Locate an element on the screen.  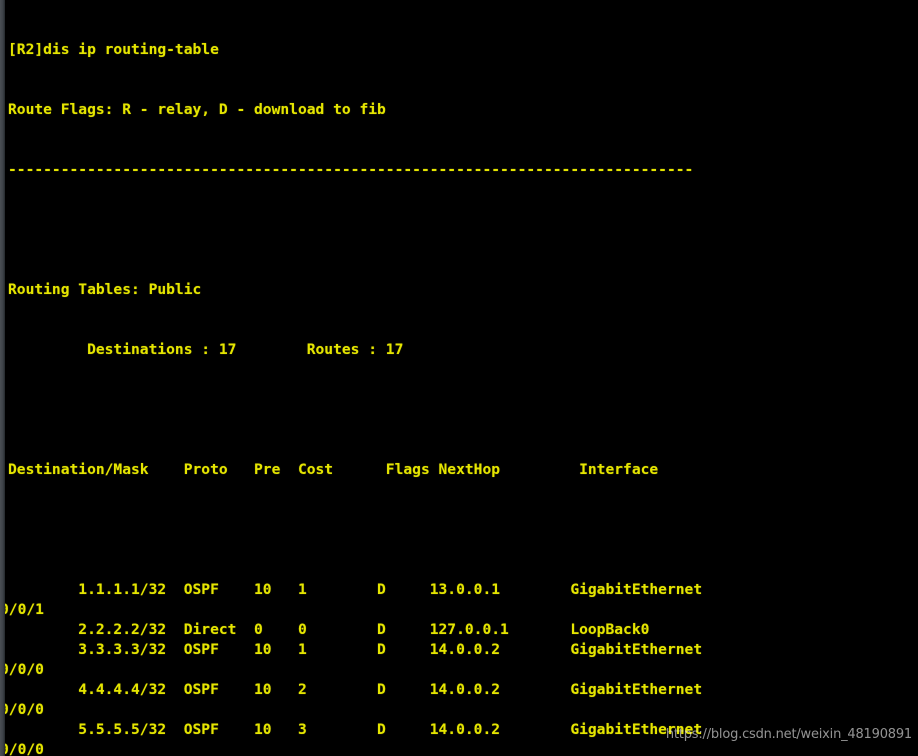
summary-line: Destinations : 17 Routes : 17 is located at coordinates (206, 349).